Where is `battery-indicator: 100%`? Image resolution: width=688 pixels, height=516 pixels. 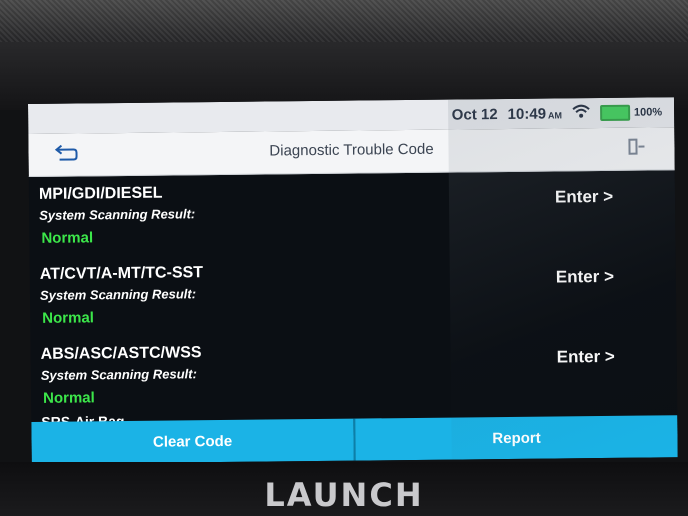
battery-indicator: 100% is located at coordinates (631, 113).